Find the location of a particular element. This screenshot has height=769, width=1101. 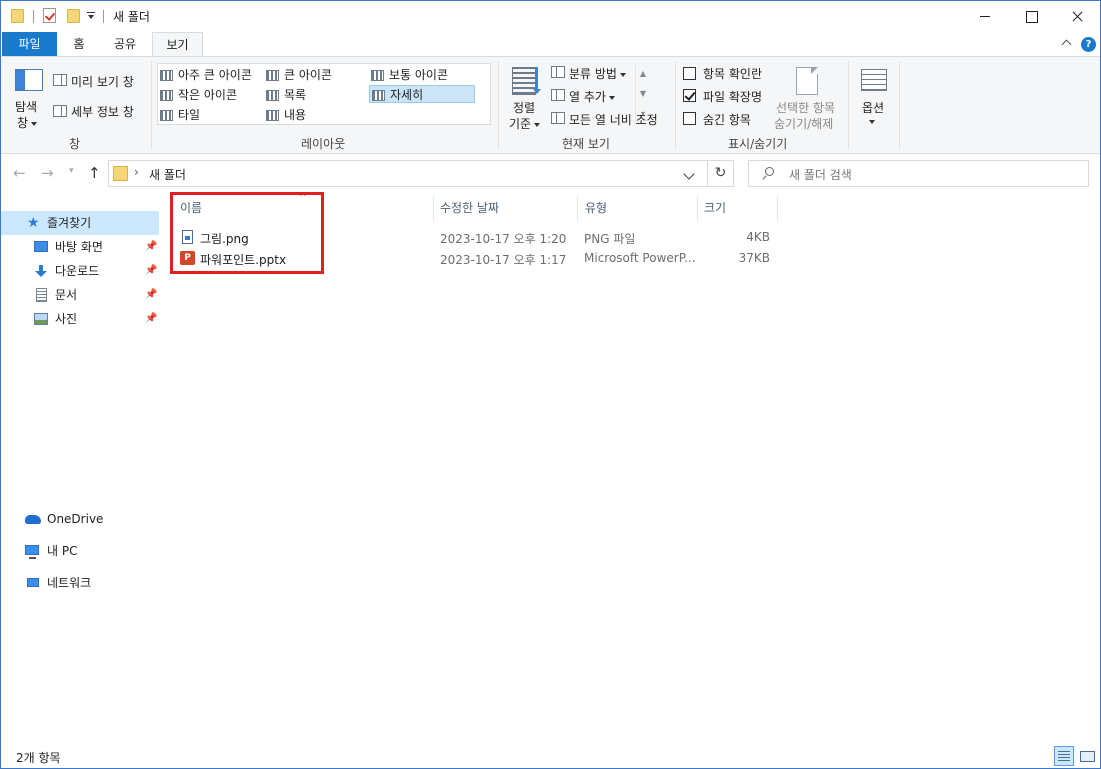

column-header-type: 유형 is located at coordinates (596, 210).